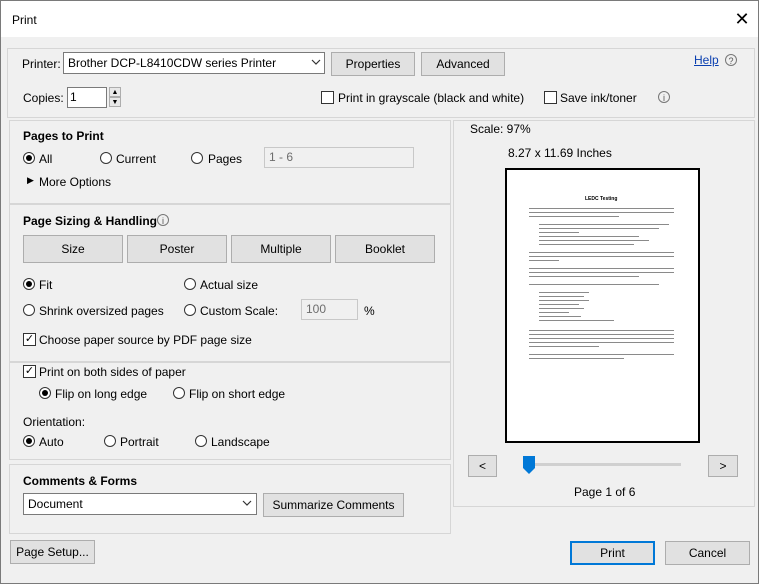 The width and height of the screenshot is (759, 584). I want to click on short-edge-label: Flip on short edge, so click(237, 394).